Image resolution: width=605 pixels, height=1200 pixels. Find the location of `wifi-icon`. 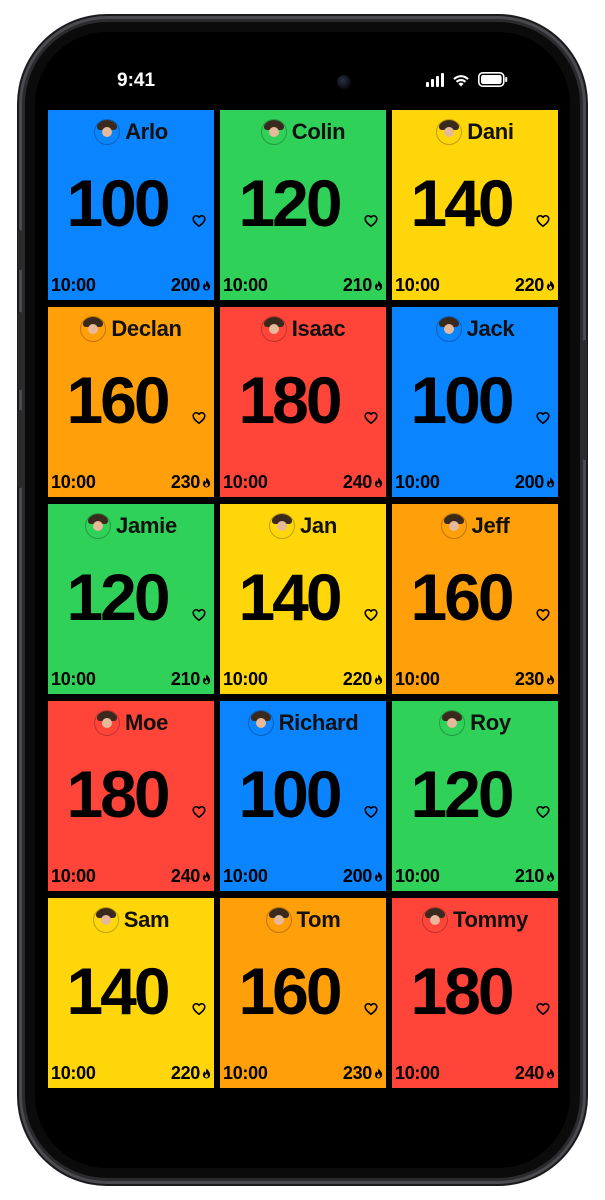

wifi-icon is located at coordinates (461, 80).